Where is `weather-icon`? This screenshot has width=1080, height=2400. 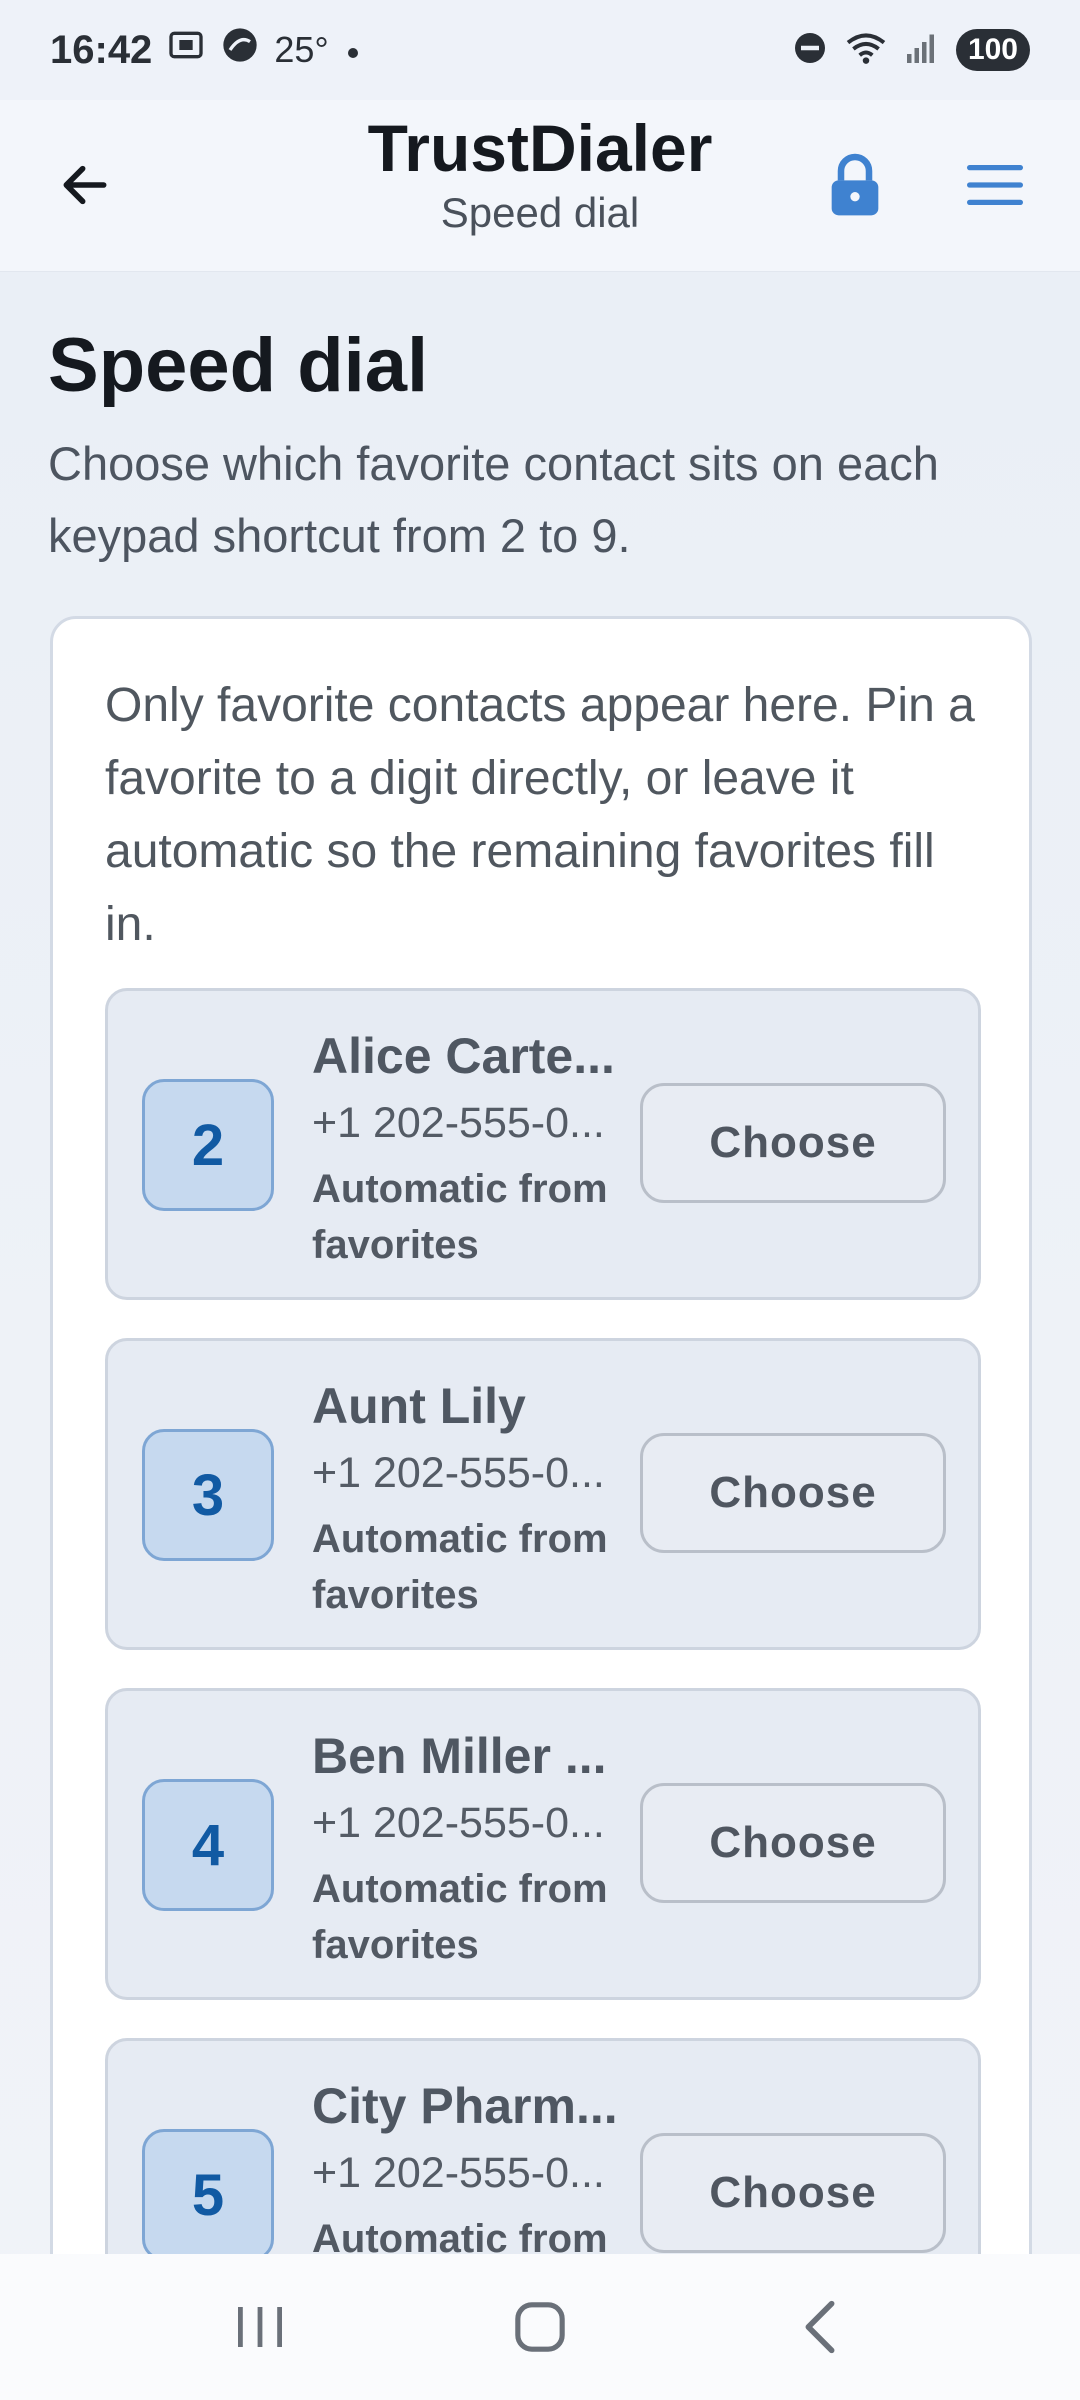
weather-icon is located at coordinates (240, 50).